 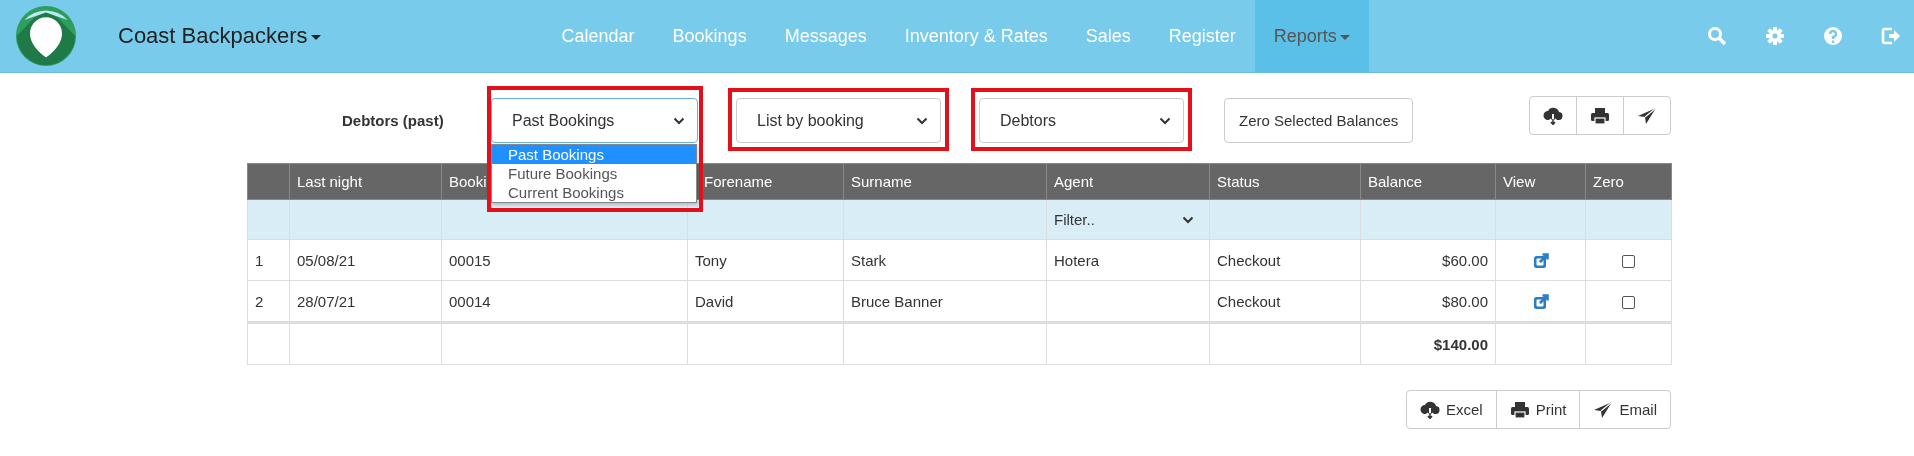 What do you see at coordinates (945, 181) in the screenshot?
I see `column-header: Surname` at bounding box center [945, 181].